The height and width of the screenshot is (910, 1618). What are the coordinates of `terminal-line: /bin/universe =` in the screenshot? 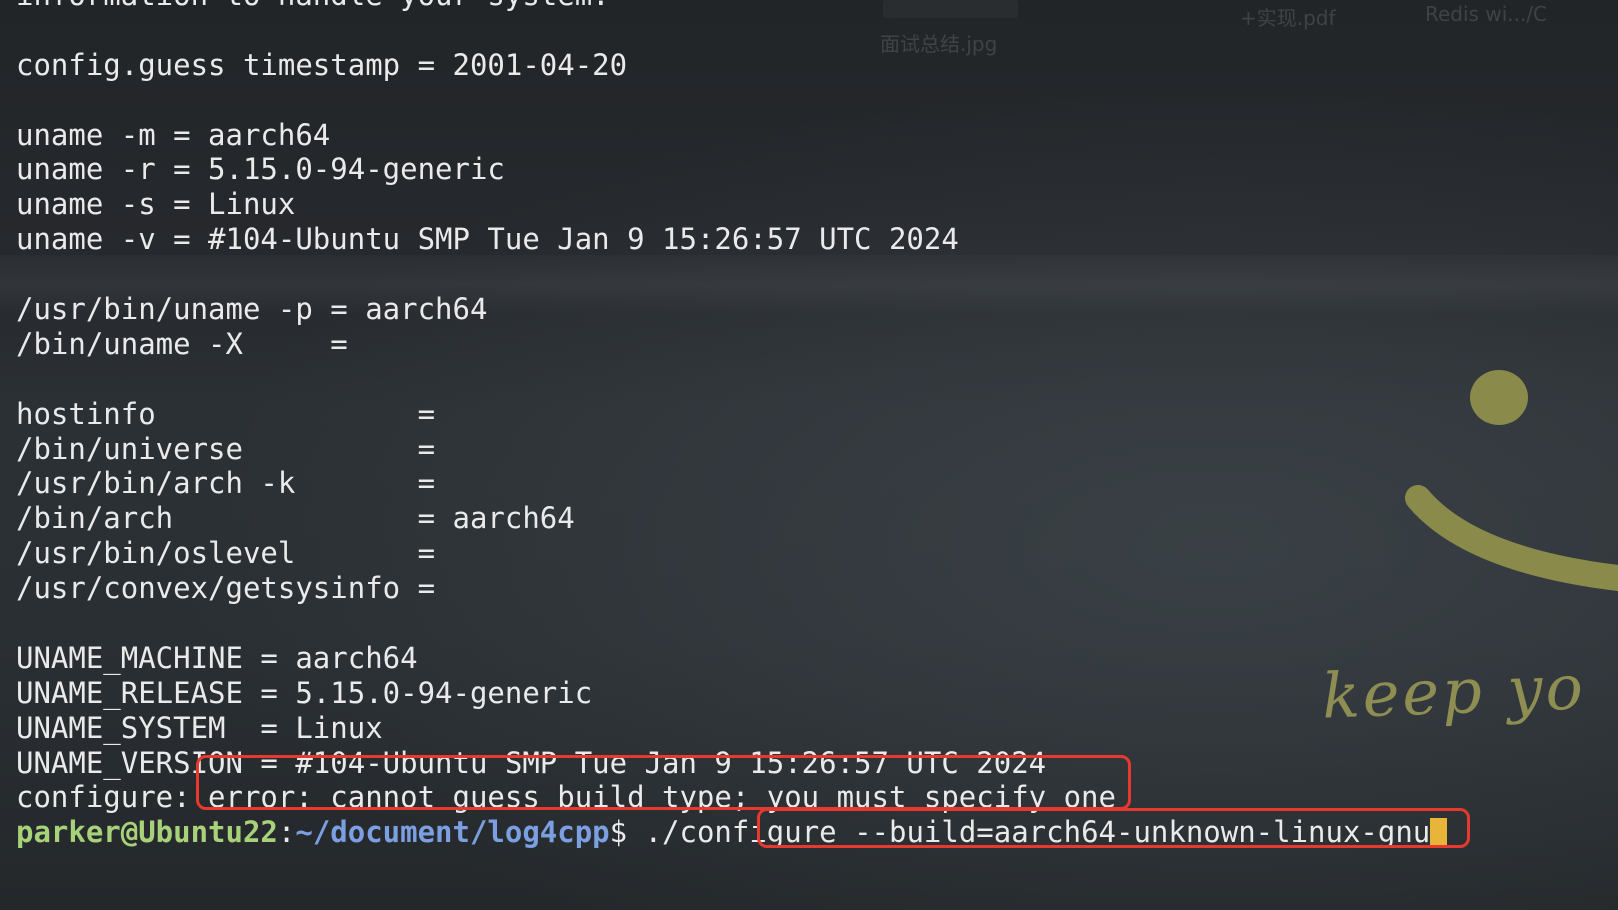 It's located at (226, 448).